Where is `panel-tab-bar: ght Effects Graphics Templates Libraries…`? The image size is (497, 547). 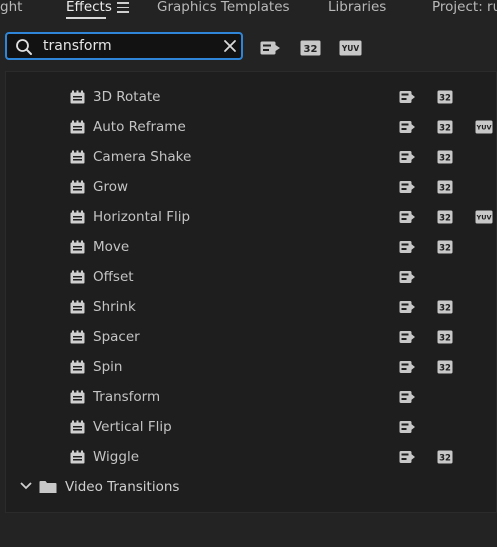 panel-tab-bar: ght Effects Graphics Templates Libraries… is located at coordinates (248, 11).